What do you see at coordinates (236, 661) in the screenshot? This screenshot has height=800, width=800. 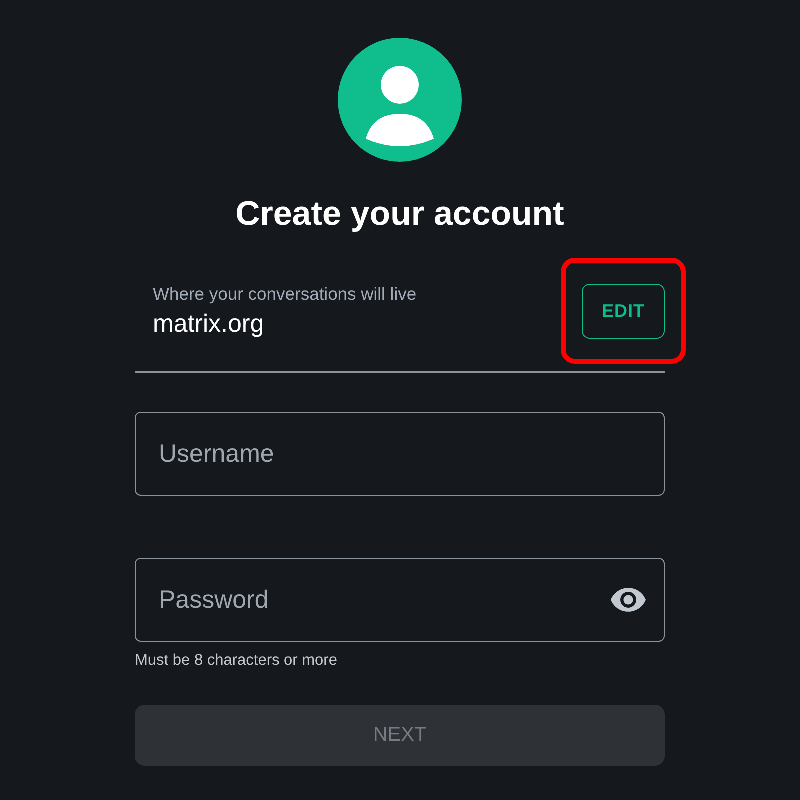 I see `helper-text: Must be 8 characters or more` at bounding box center [236, 661].